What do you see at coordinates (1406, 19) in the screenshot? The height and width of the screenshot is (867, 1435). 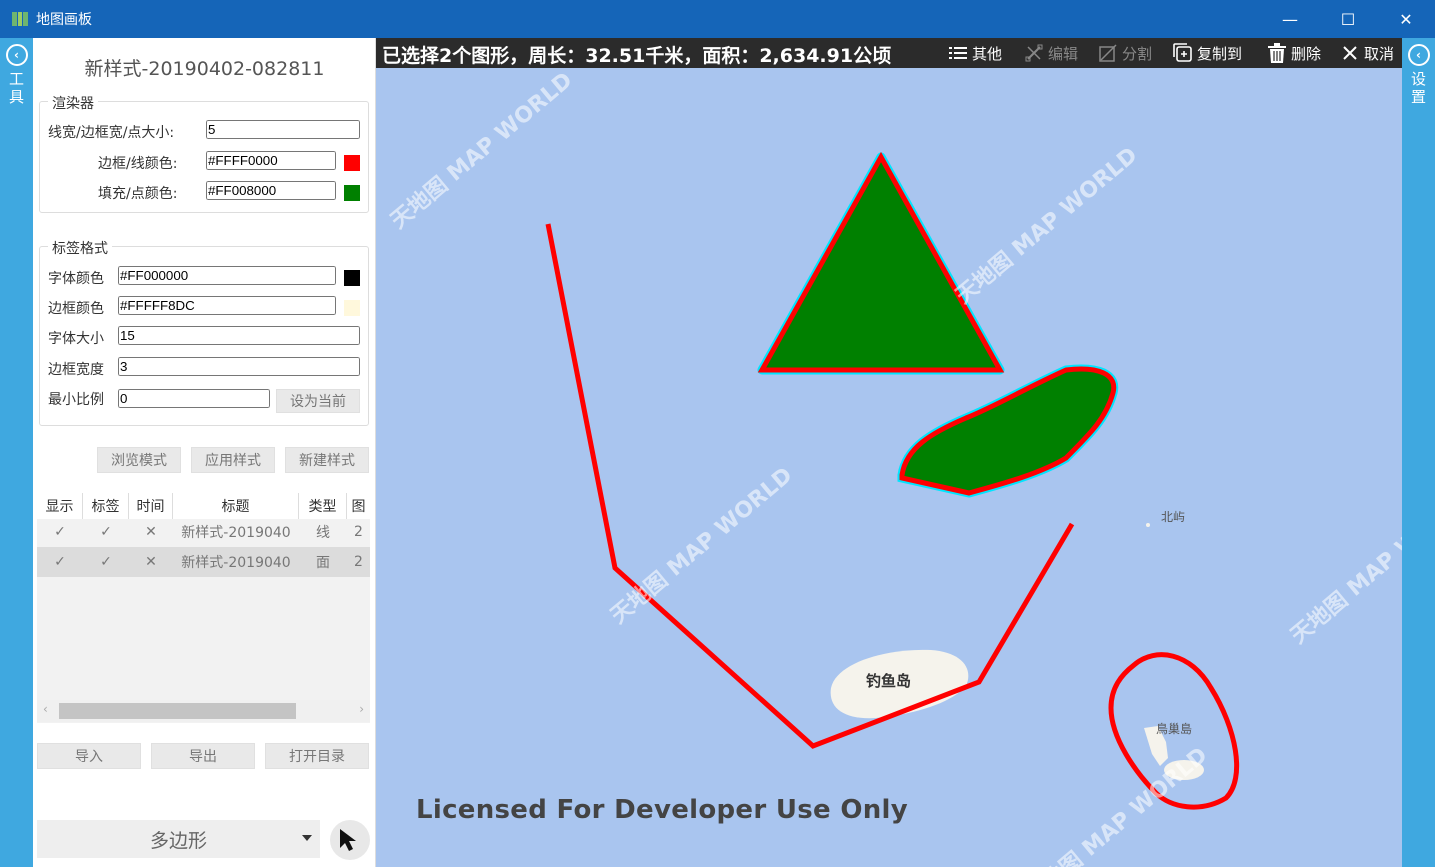 I see `close-button: ✕` at bounding box center [1406, 19].